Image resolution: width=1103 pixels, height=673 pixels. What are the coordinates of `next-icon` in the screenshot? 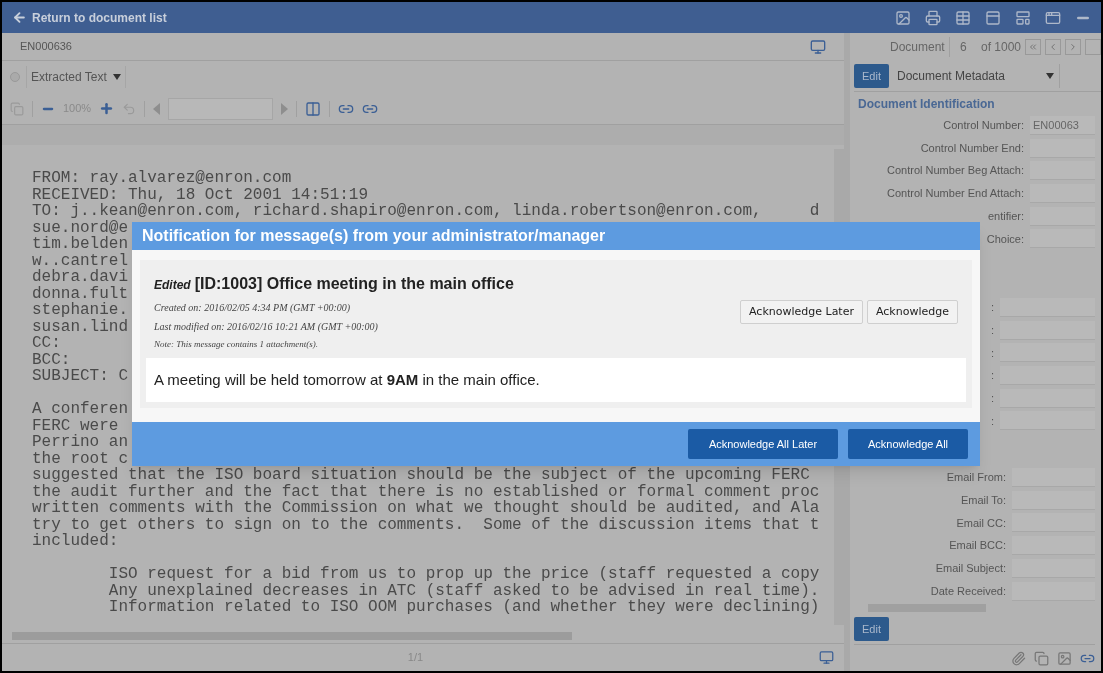 It's located at (1073, 47).